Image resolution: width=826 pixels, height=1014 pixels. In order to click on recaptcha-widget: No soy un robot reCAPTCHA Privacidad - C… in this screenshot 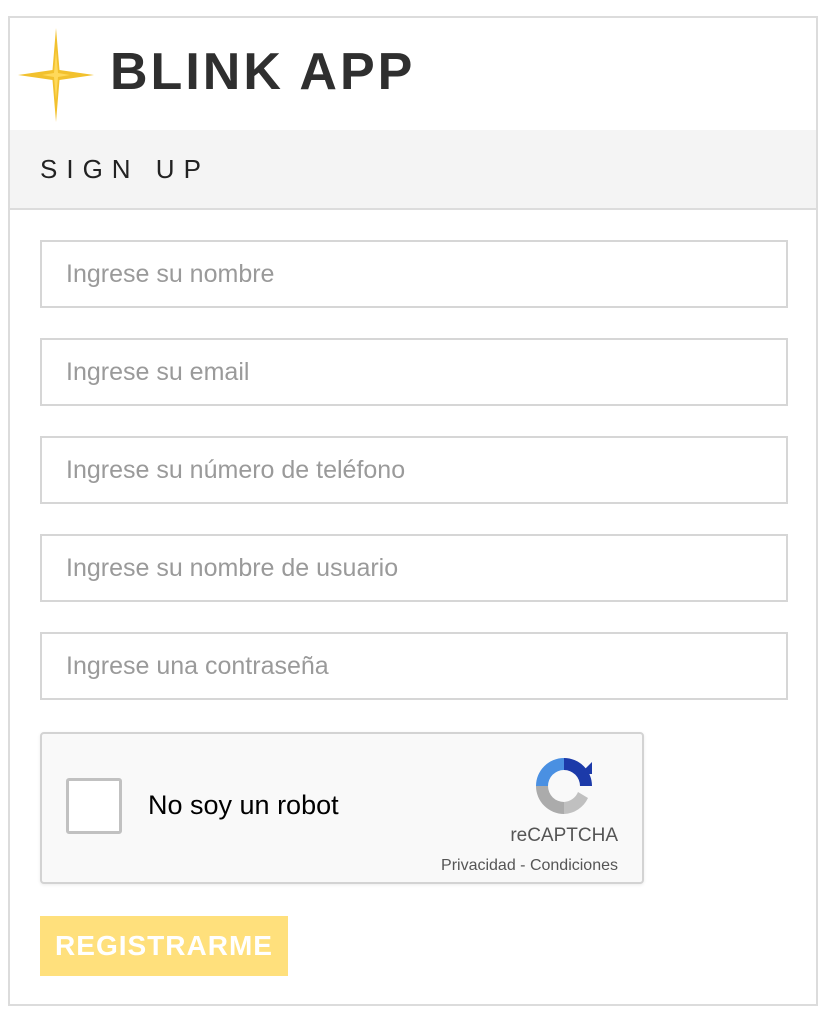, I will do `click(342, 808)`.